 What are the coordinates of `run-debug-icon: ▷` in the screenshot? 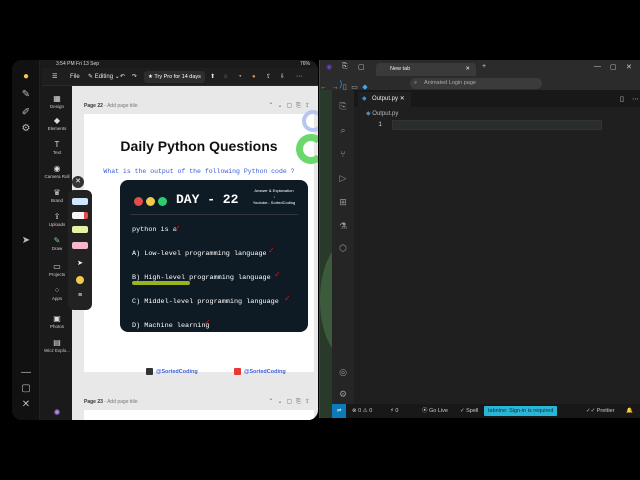 It's located at (343, 178).